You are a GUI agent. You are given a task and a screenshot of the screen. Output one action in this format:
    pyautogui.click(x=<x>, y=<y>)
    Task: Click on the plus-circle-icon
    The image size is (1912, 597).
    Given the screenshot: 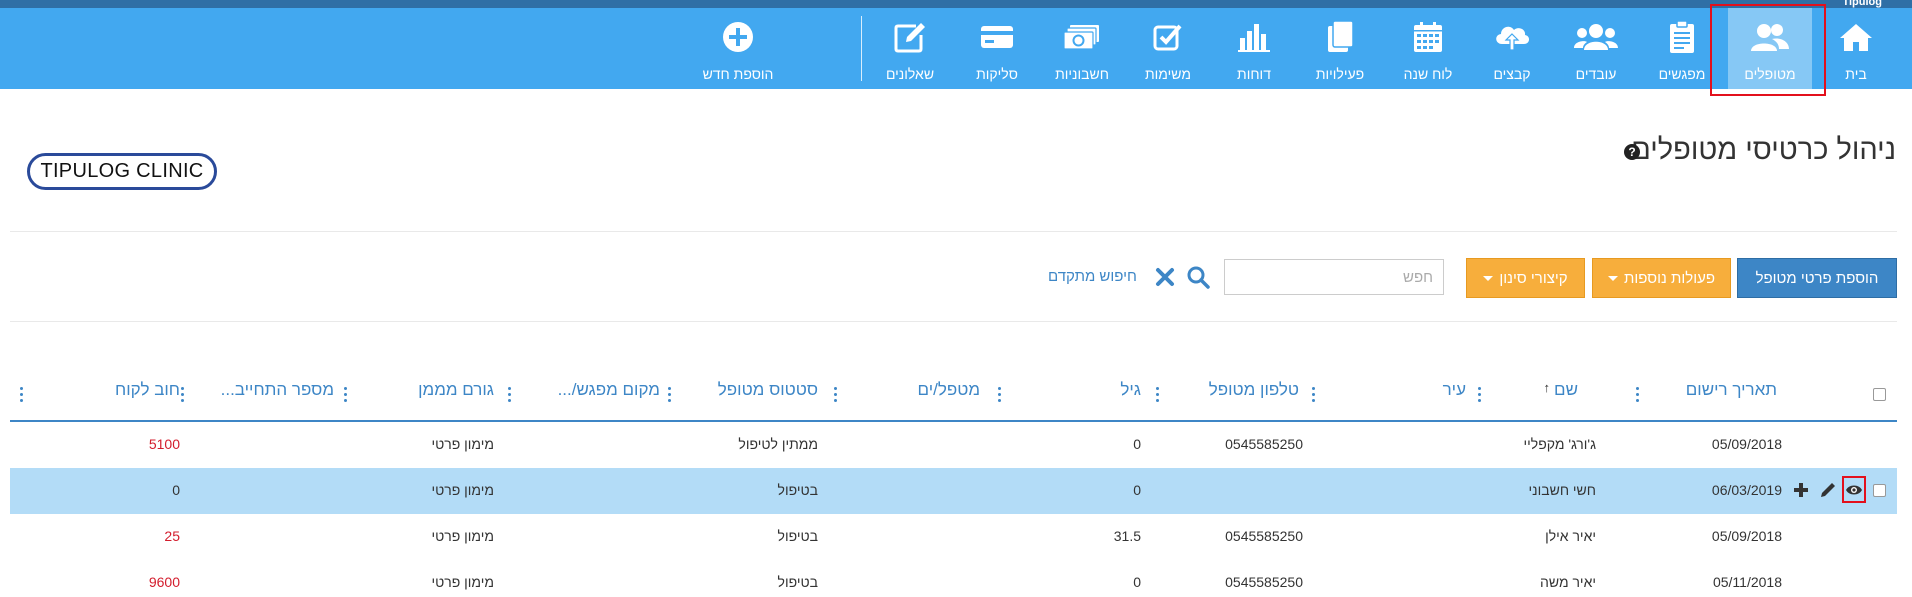 What is the action you would take?
    pyautogui.click(x=738, y=37)
    